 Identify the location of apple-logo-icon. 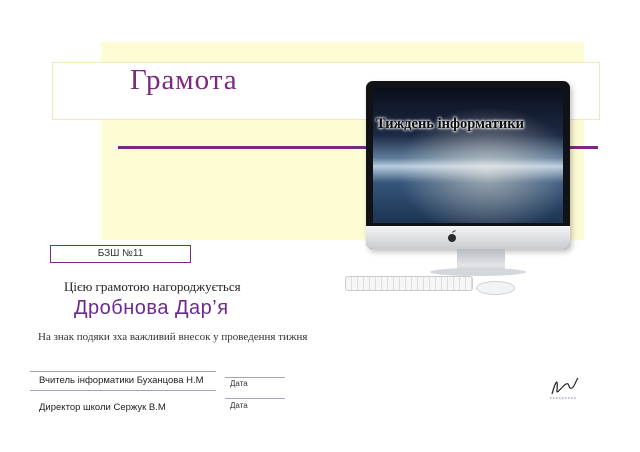
(452, 236).